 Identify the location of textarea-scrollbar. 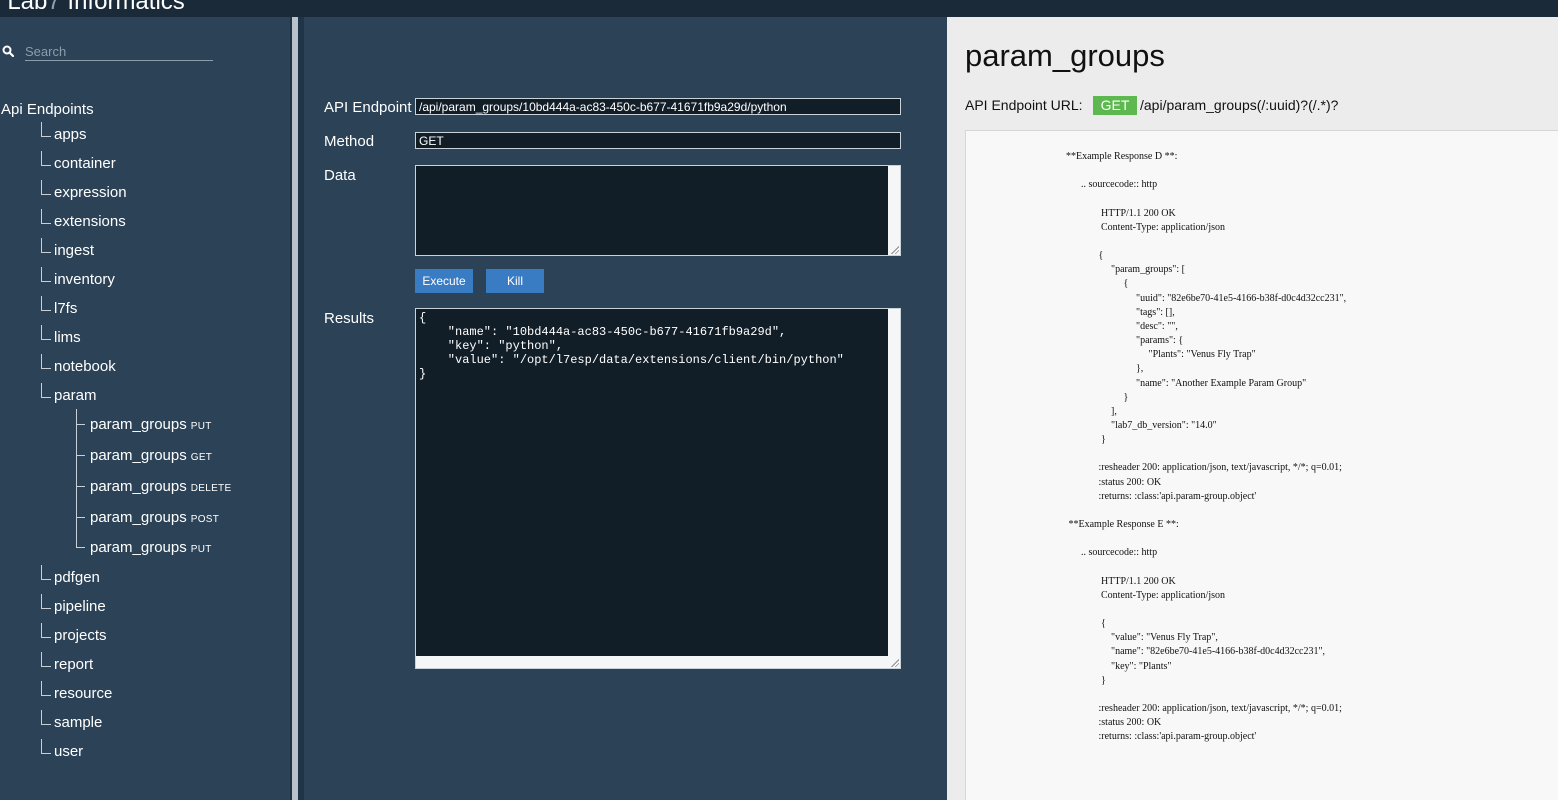
(894, 210).